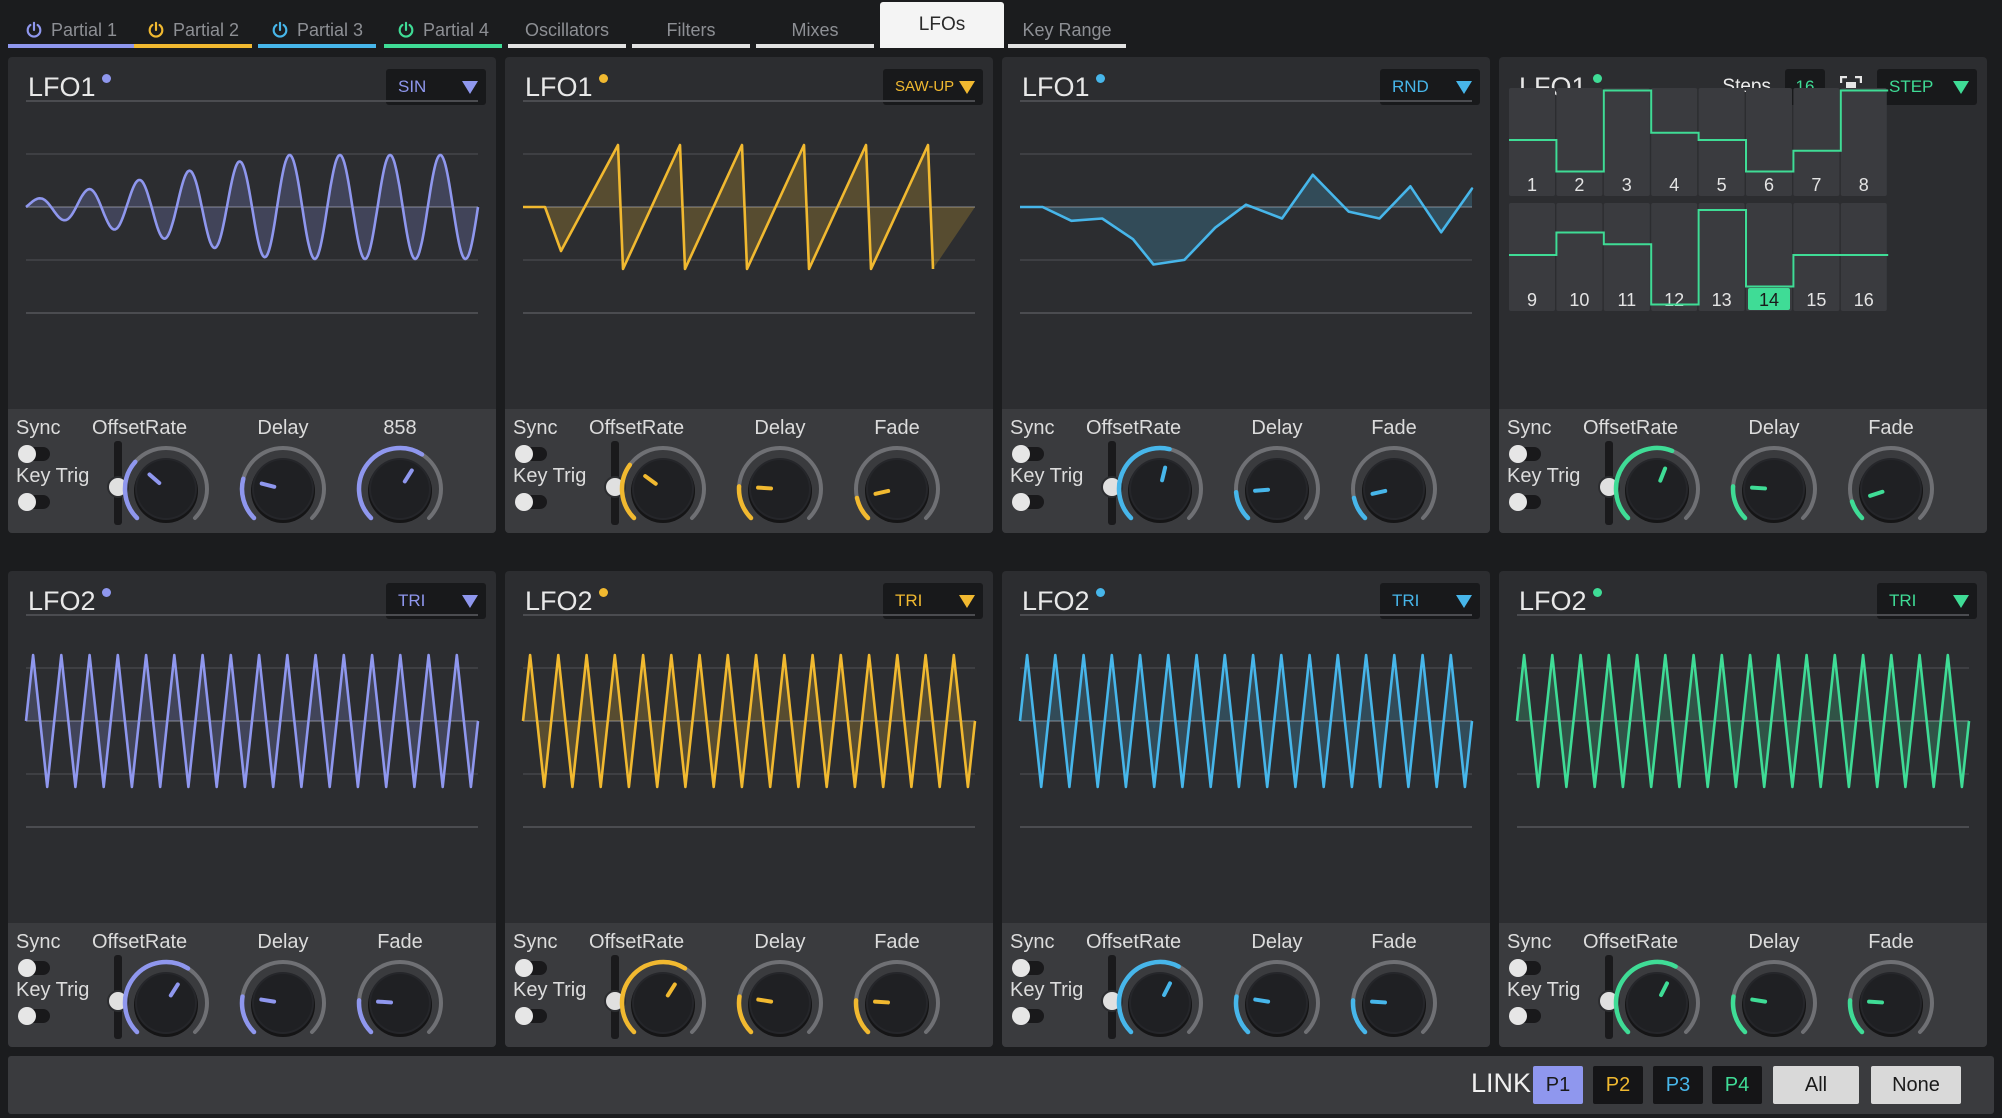 This screenshot has height=1118, width=2002. Describe the element at coordinates (1816, 185) in the screenshot. I see `step-number-label: 7` at that location.